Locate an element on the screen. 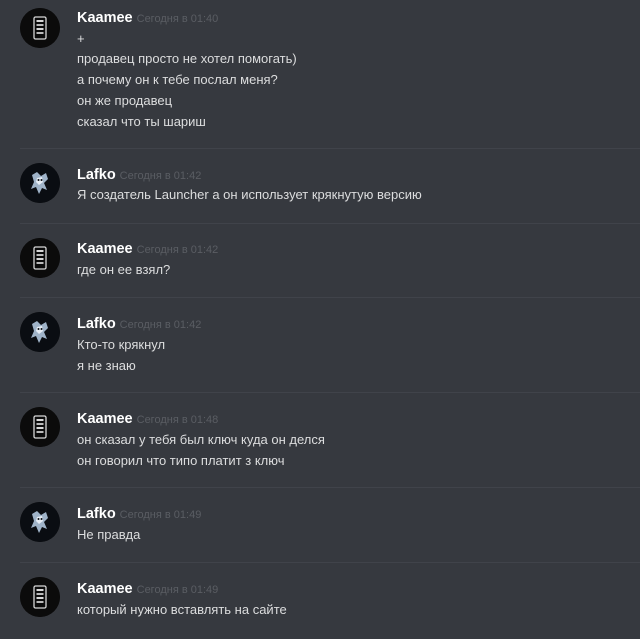 This screenshot has width=640, height=639. message-text: а почему он к тебе послал меня? is located at coordinates (177, 79).